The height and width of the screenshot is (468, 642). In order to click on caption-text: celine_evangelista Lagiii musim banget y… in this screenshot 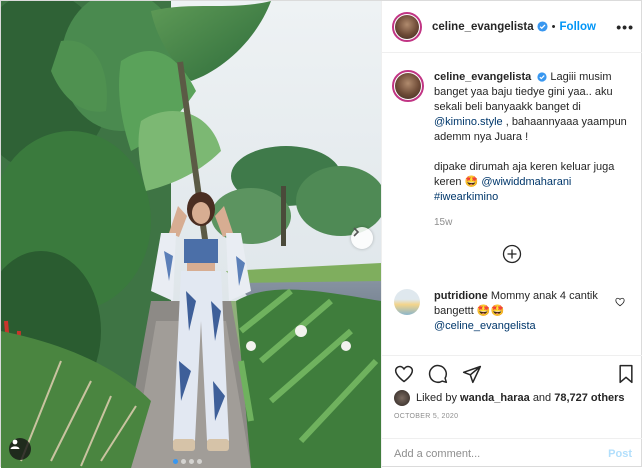, I will do `click(532, 150)`.